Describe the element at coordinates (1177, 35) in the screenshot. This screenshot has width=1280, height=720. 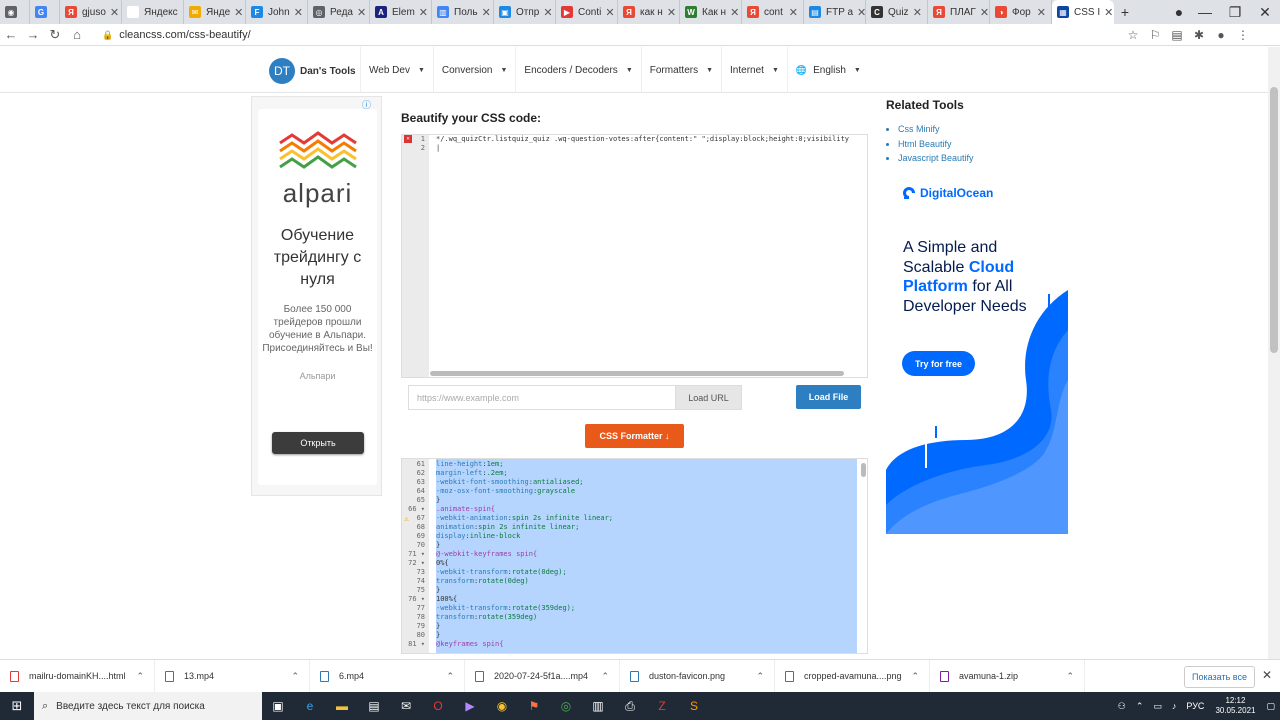
I see `media-icon: ▤` at that location.